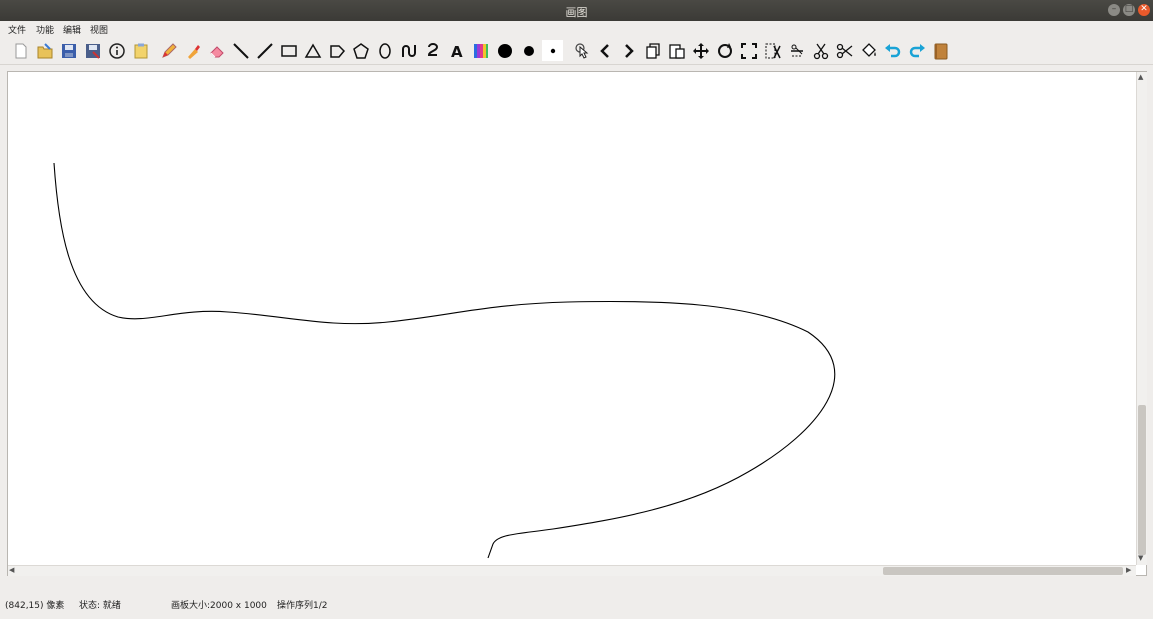 This screenshot has width=1153, height=619. I want to click on text-icon: A, so click(457, 51).